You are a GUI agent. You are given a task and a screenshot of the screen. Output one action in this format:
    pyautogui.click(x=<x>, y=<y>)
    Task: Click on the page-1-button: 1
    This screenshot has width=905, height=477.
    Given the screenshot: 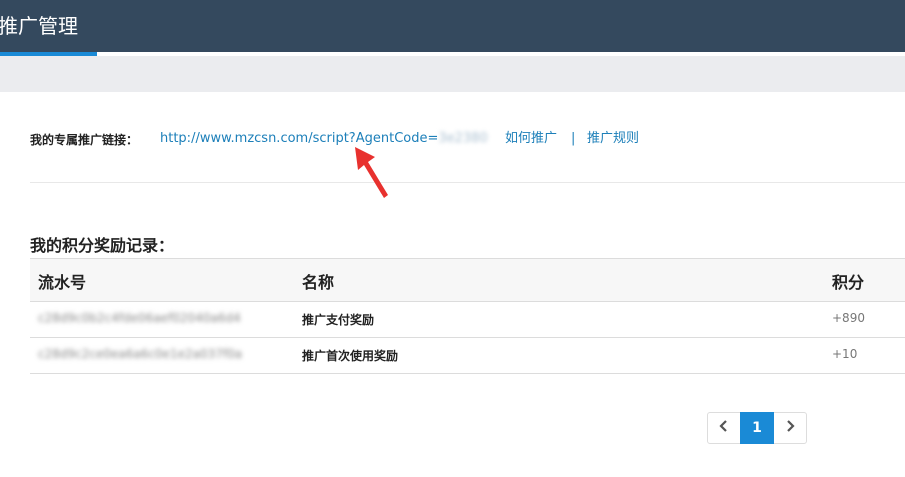 What is the action you would take?
    pyautogui.click(x=757, y=428)
    